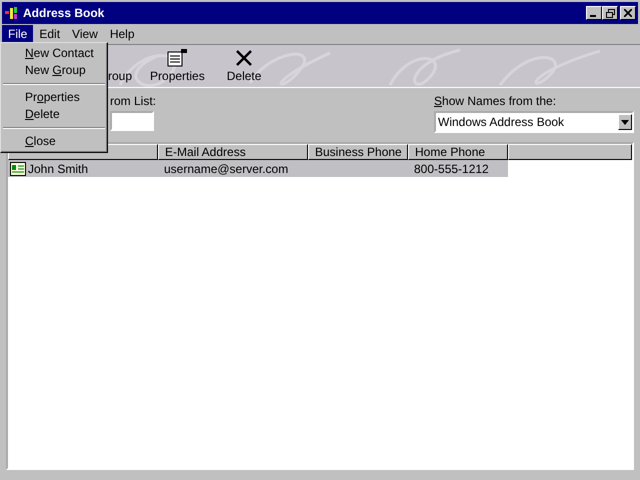  What do you see at coordinates (64, 13) in the screenshot?
I see `window-title: Address Book` at bounding box center [64, 13].